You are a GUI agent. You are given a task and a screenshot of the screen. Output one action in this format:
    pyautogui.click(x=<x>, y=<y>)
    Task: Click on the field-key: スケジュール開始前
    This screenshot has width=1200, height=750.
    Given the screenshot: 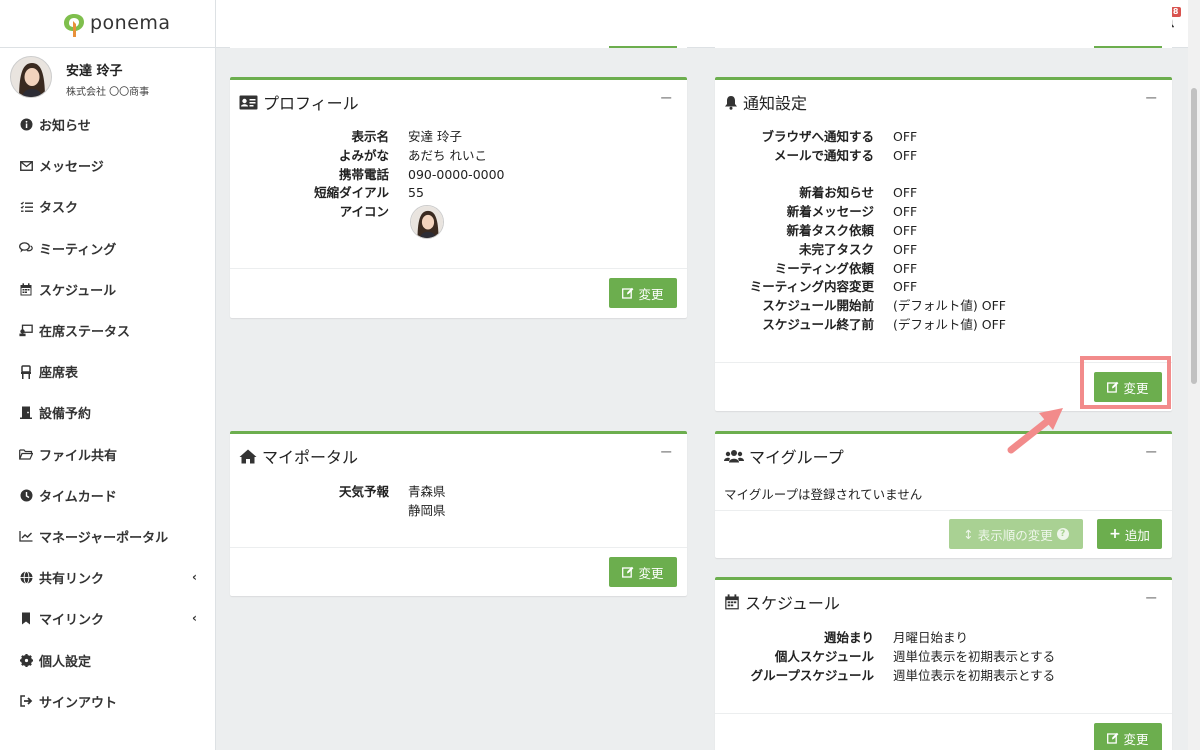 What is the action you would take?
    pyautogui.click(x=818, y=306)
    